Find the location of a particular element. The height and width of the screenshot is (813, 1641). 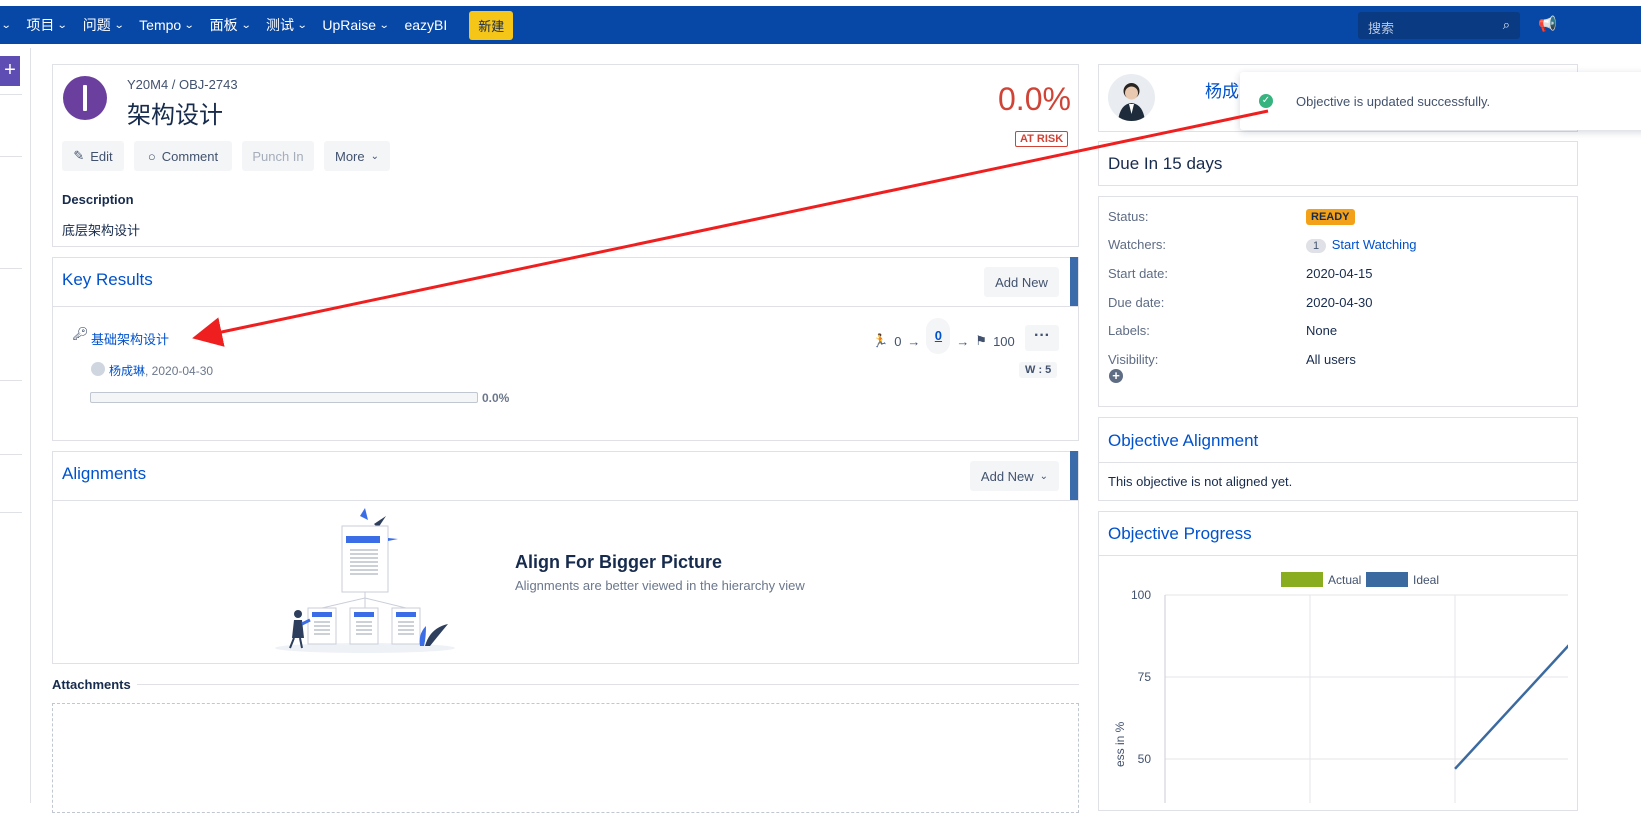

status-label: Status: is located at coordinates (1128, 216).